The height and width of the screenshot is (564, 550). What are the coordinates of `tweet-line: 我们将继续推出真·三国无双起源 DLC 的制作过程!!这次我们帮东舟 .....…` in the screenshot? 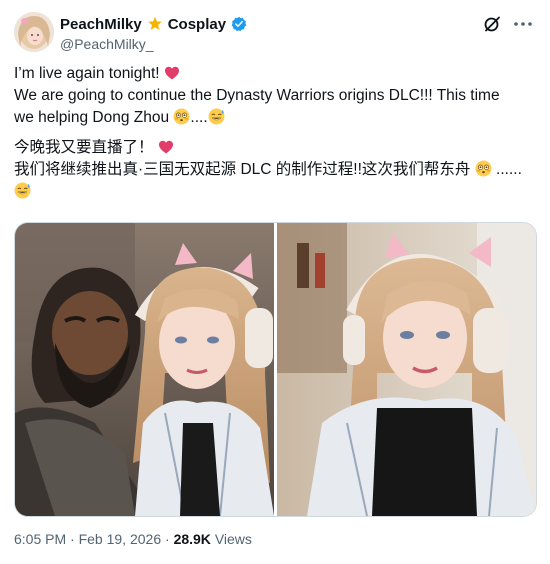 It's located at (268, 169).